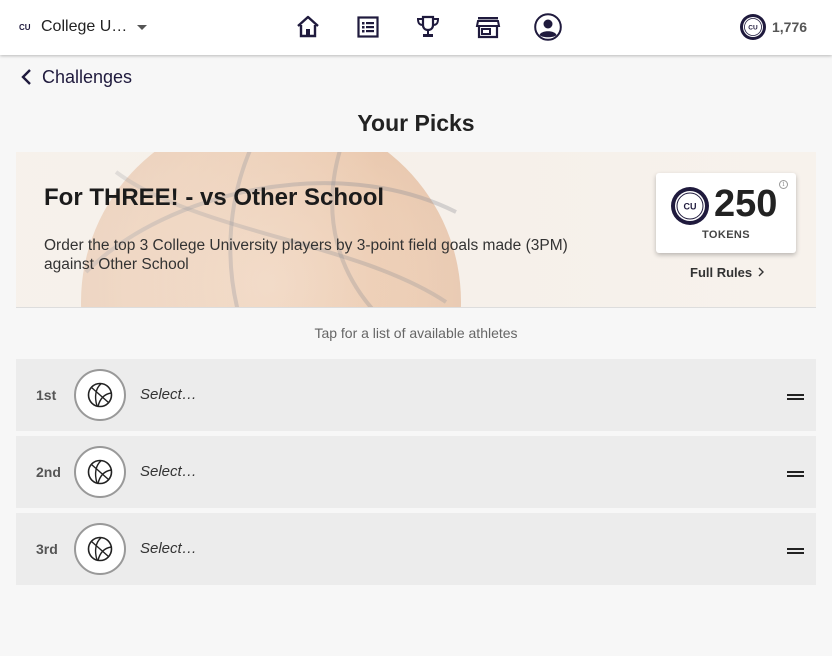 The image size is (832, 656). I want to click on nav-trophy-button, so click(428, 27).